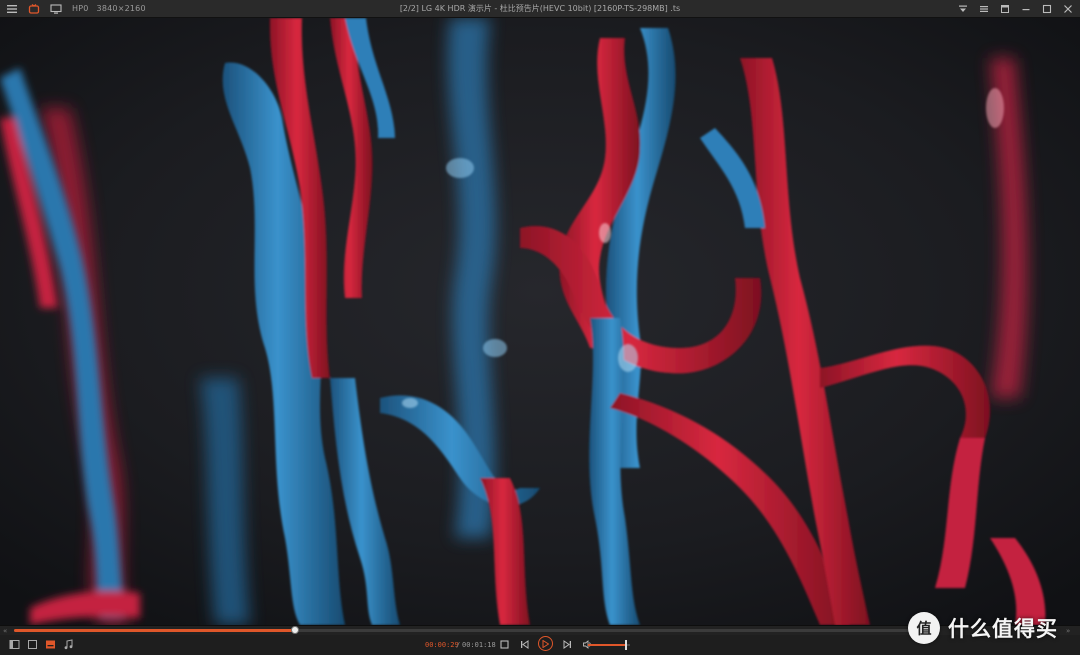  What do you see at coordinates (80, 8) in the screenshot?
I see `codec-label: HP0` at bounding box center [80, 8].